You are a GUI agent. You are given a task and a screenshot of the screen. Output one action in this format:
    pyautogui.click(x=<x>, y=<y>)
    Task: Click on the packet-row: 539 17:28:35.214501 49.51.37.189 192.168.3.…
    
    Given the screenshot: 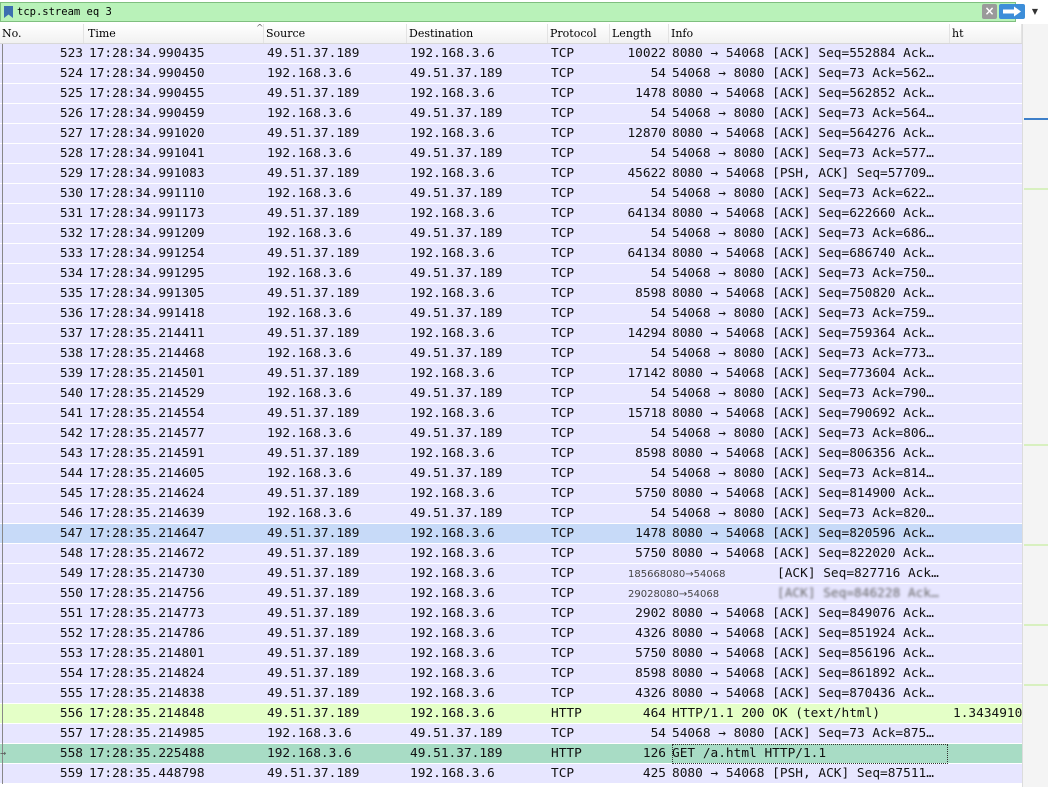 What is the action you would take?
    pyautogui.click(x=511, y=374)
    